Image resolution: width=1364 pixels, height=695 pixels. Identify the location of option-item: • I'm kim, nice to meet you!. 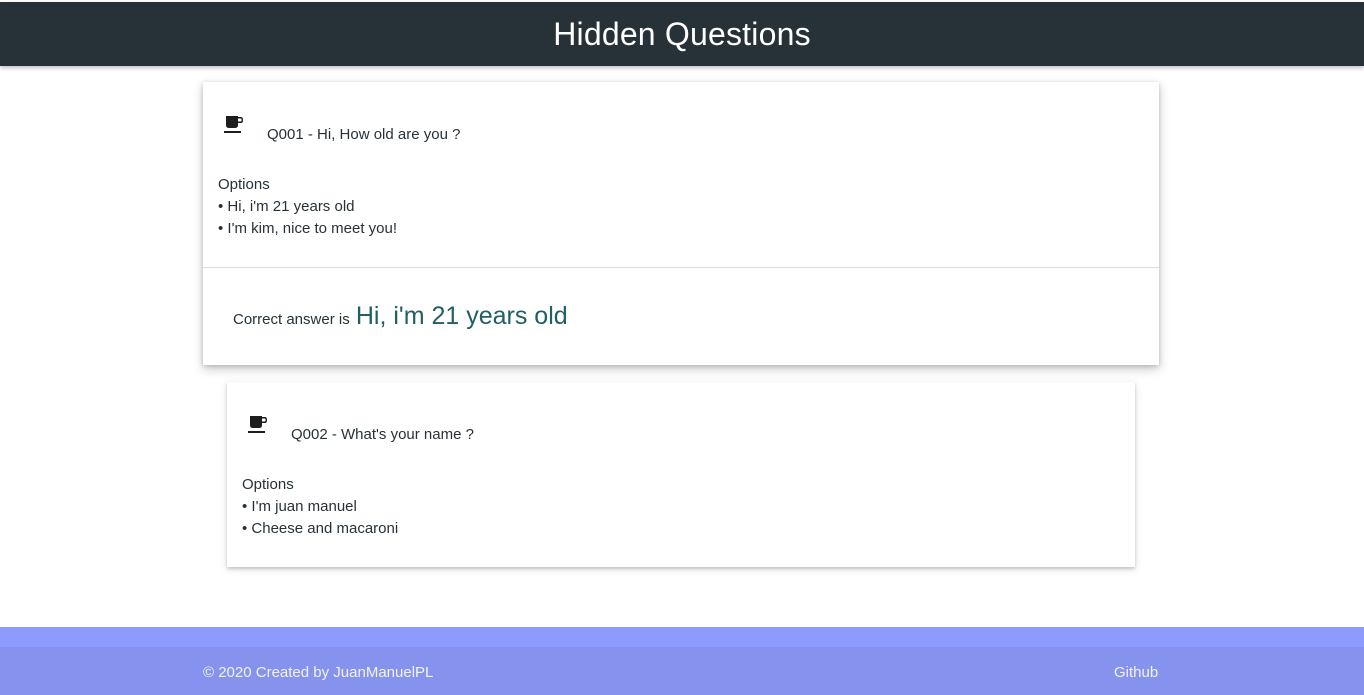
(308, 228).